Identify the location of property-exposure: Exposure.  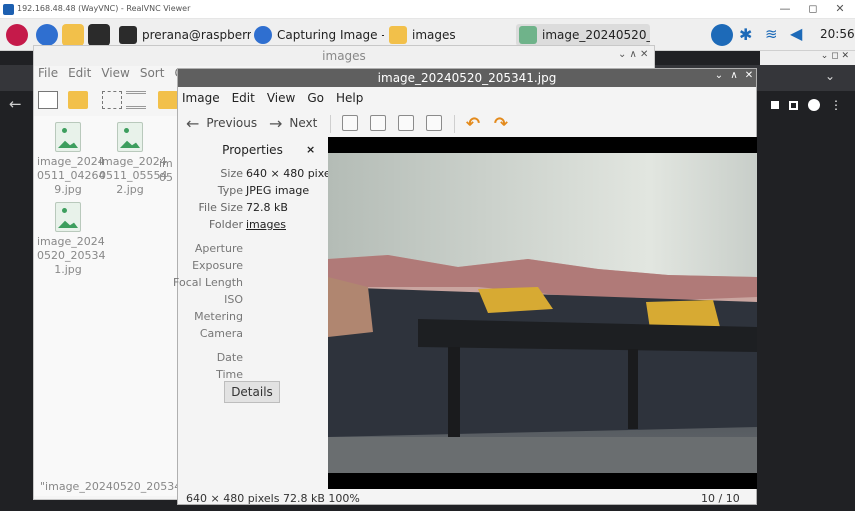
(252, 267).